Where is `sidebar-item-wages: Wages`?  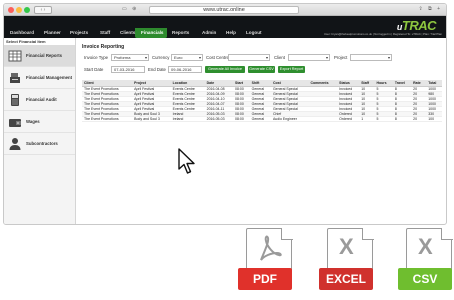 sidebar-item-wages: Wages is located at coordinates (39, 122).